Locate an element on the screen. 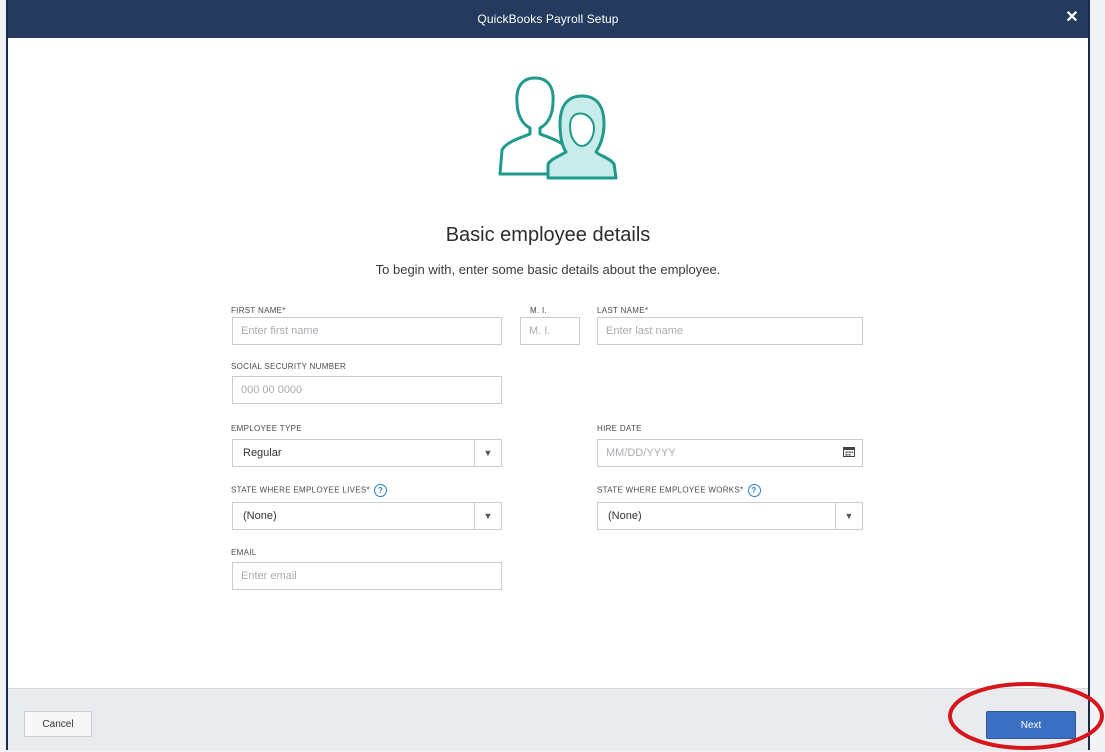 This screenshot has width=1105, height=752. page-title: Basic employee details is located at coordinates (548, 235).